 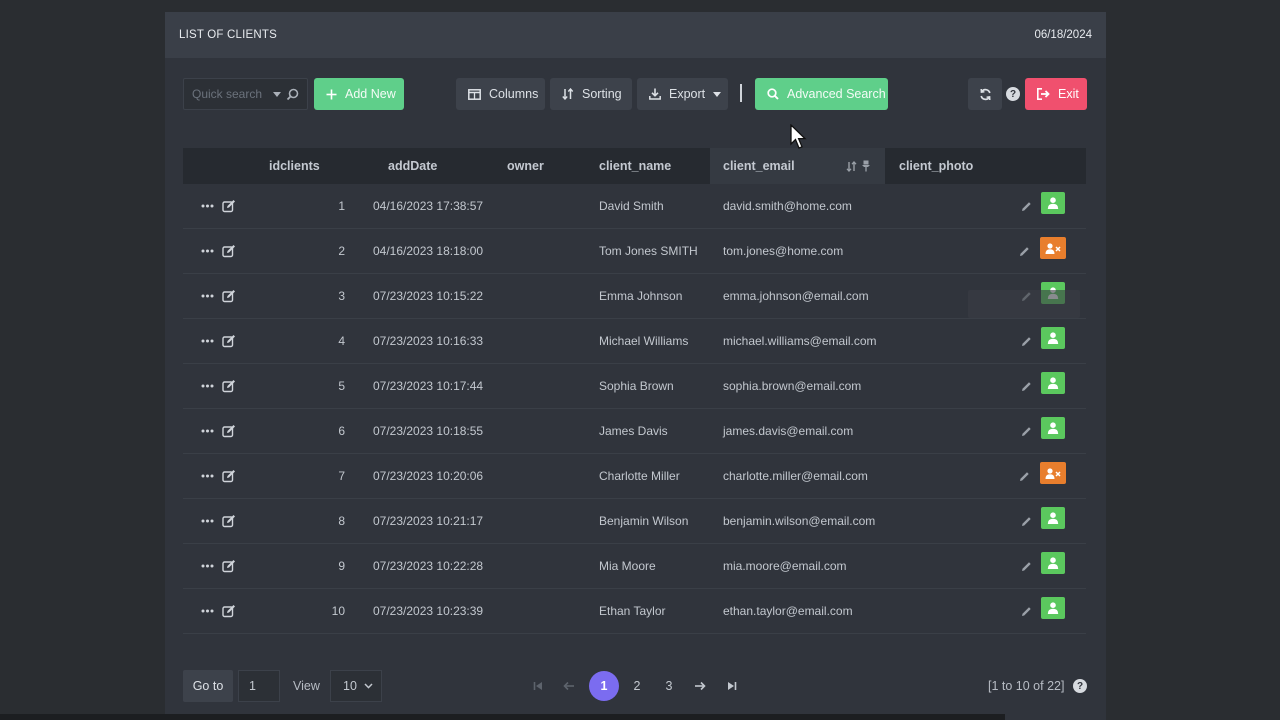 What do you see at coordinates (428, 386) in the screenshot?
I see `cell-adddate: 07/23/2023 10:17:44` at bounding box center [428, 386].